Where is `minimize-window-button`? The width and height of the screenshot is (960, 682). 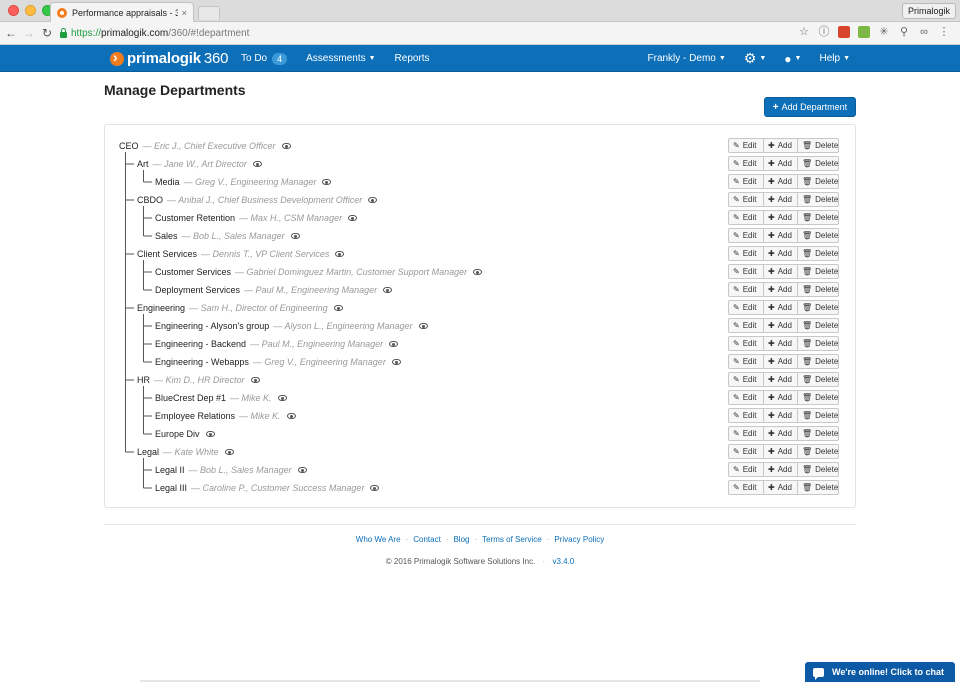 minimize-window-button is located at coordinates (30, 10).